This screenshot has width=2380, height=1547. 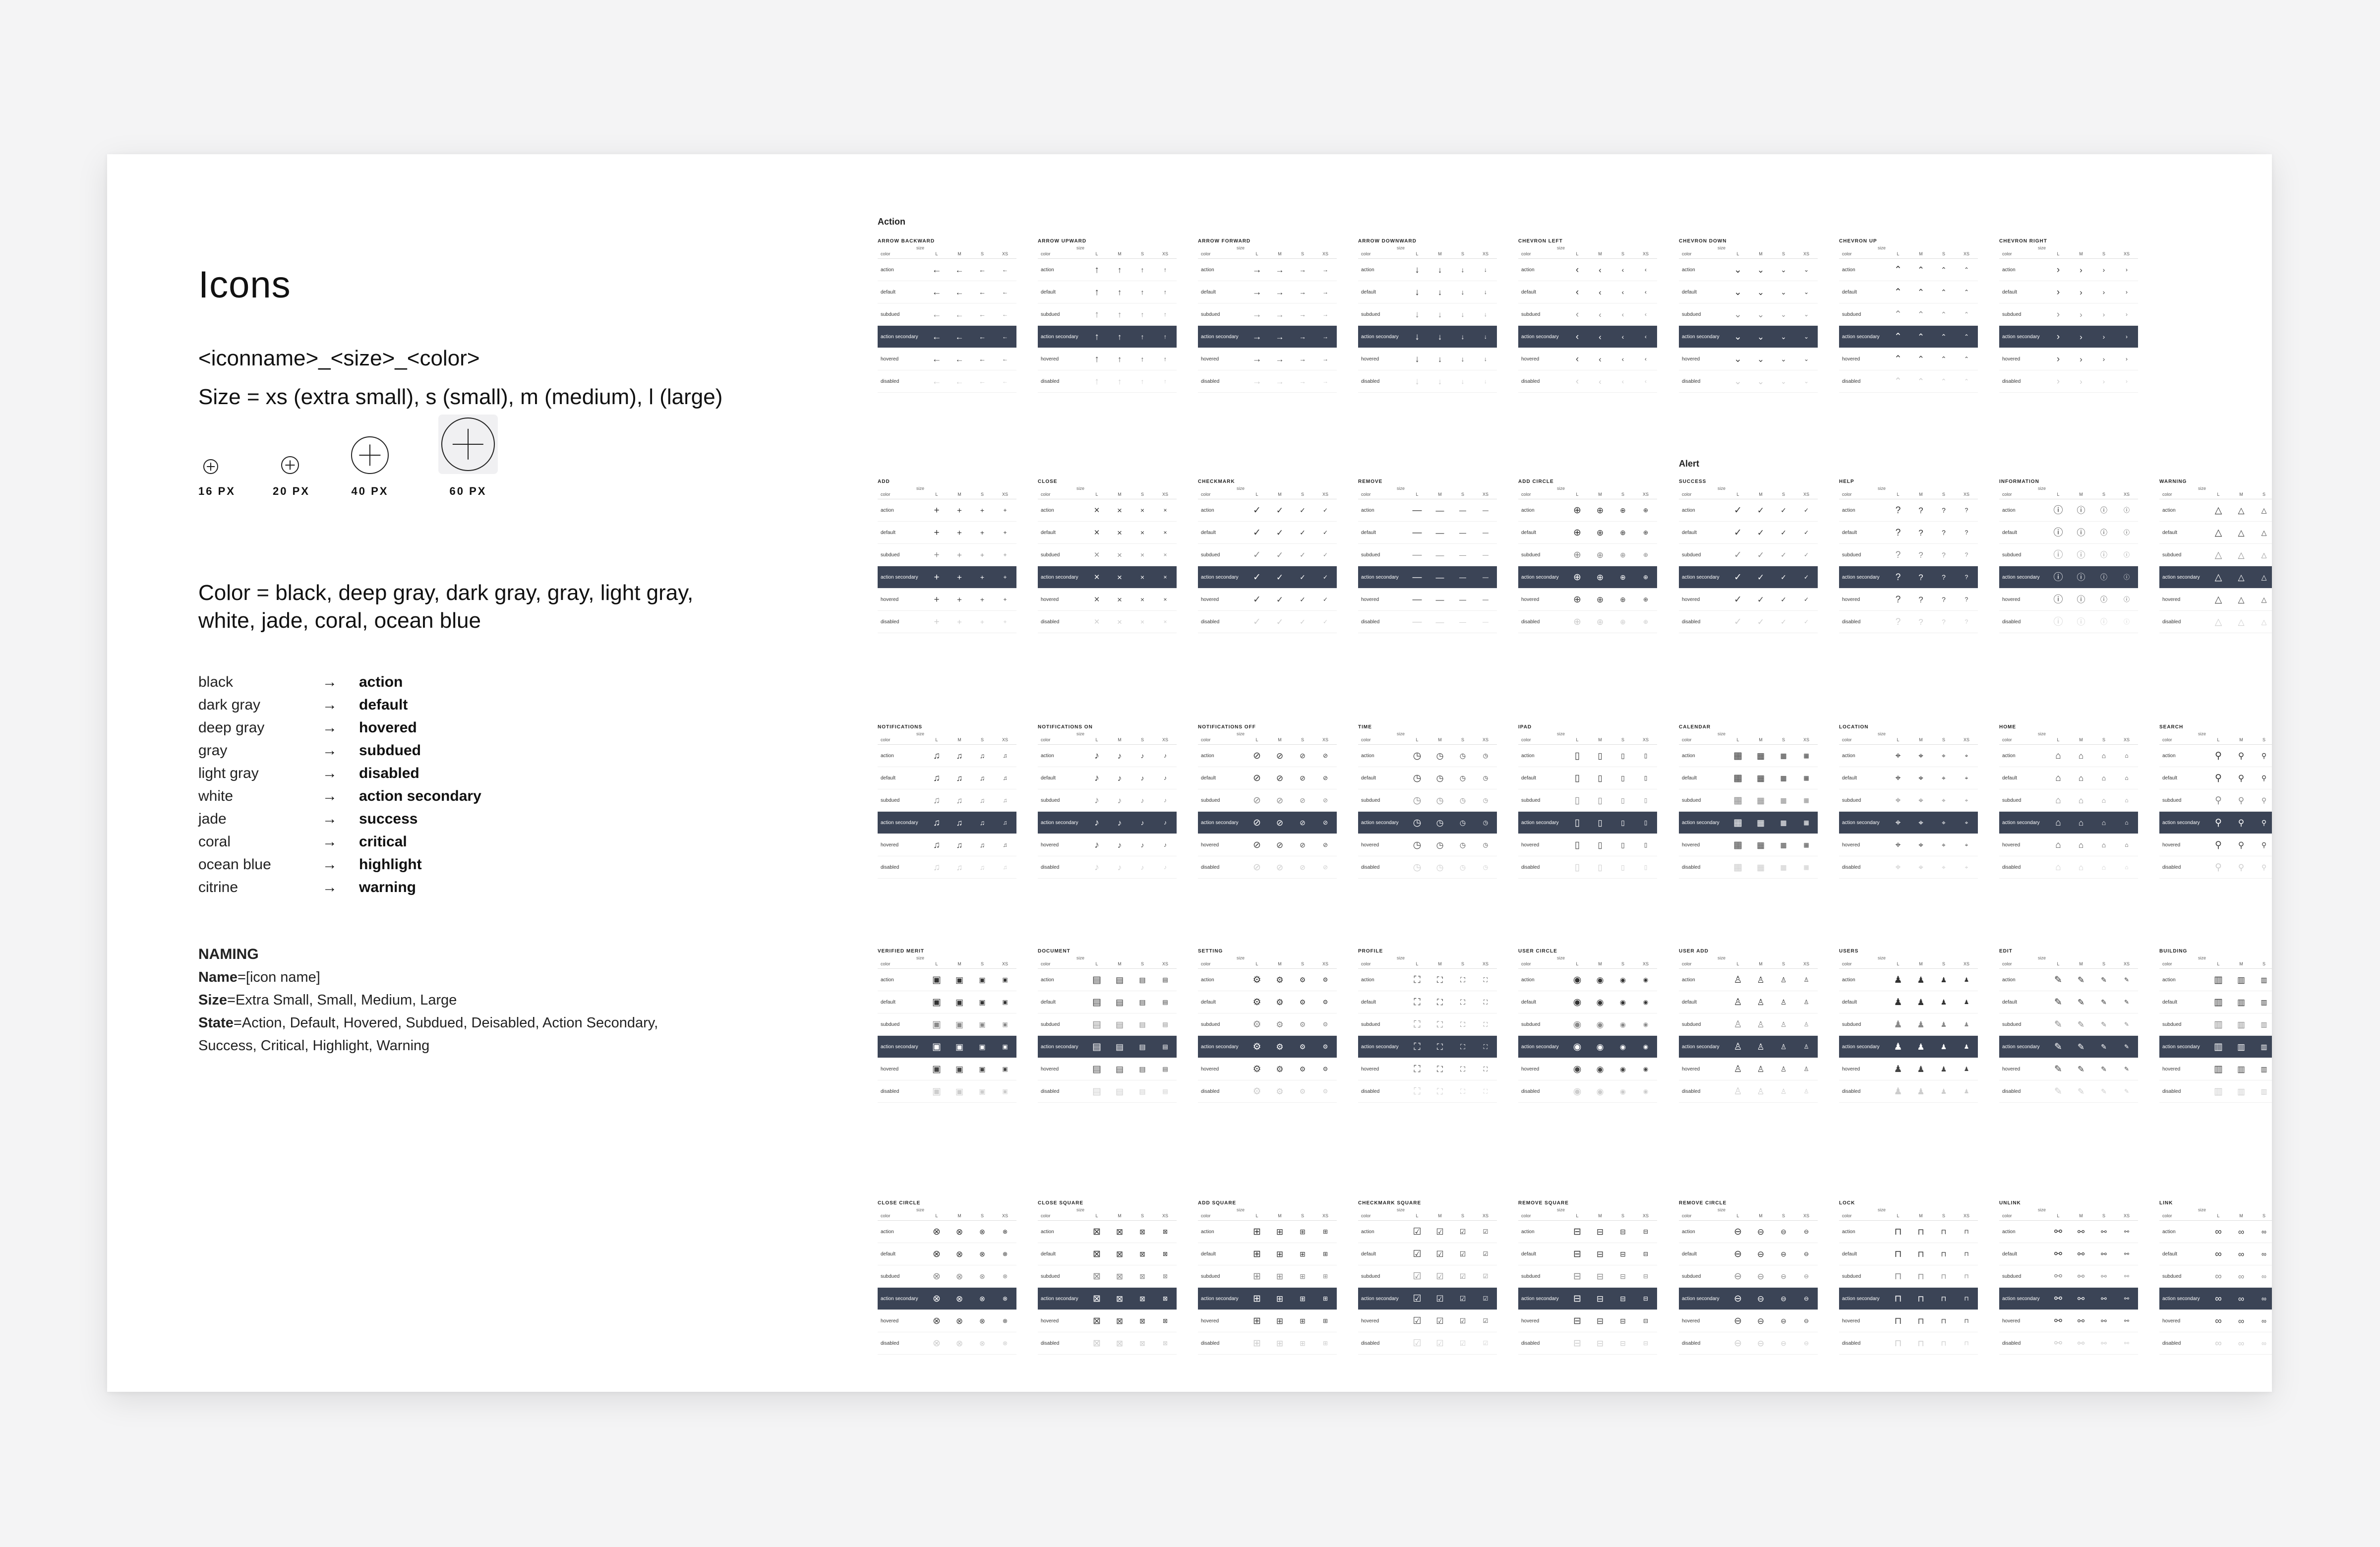 What do you see at coordinates (2218, 622) in the screenshot?
I see `glyph-icon: △` at bounding box center [2218, 622].